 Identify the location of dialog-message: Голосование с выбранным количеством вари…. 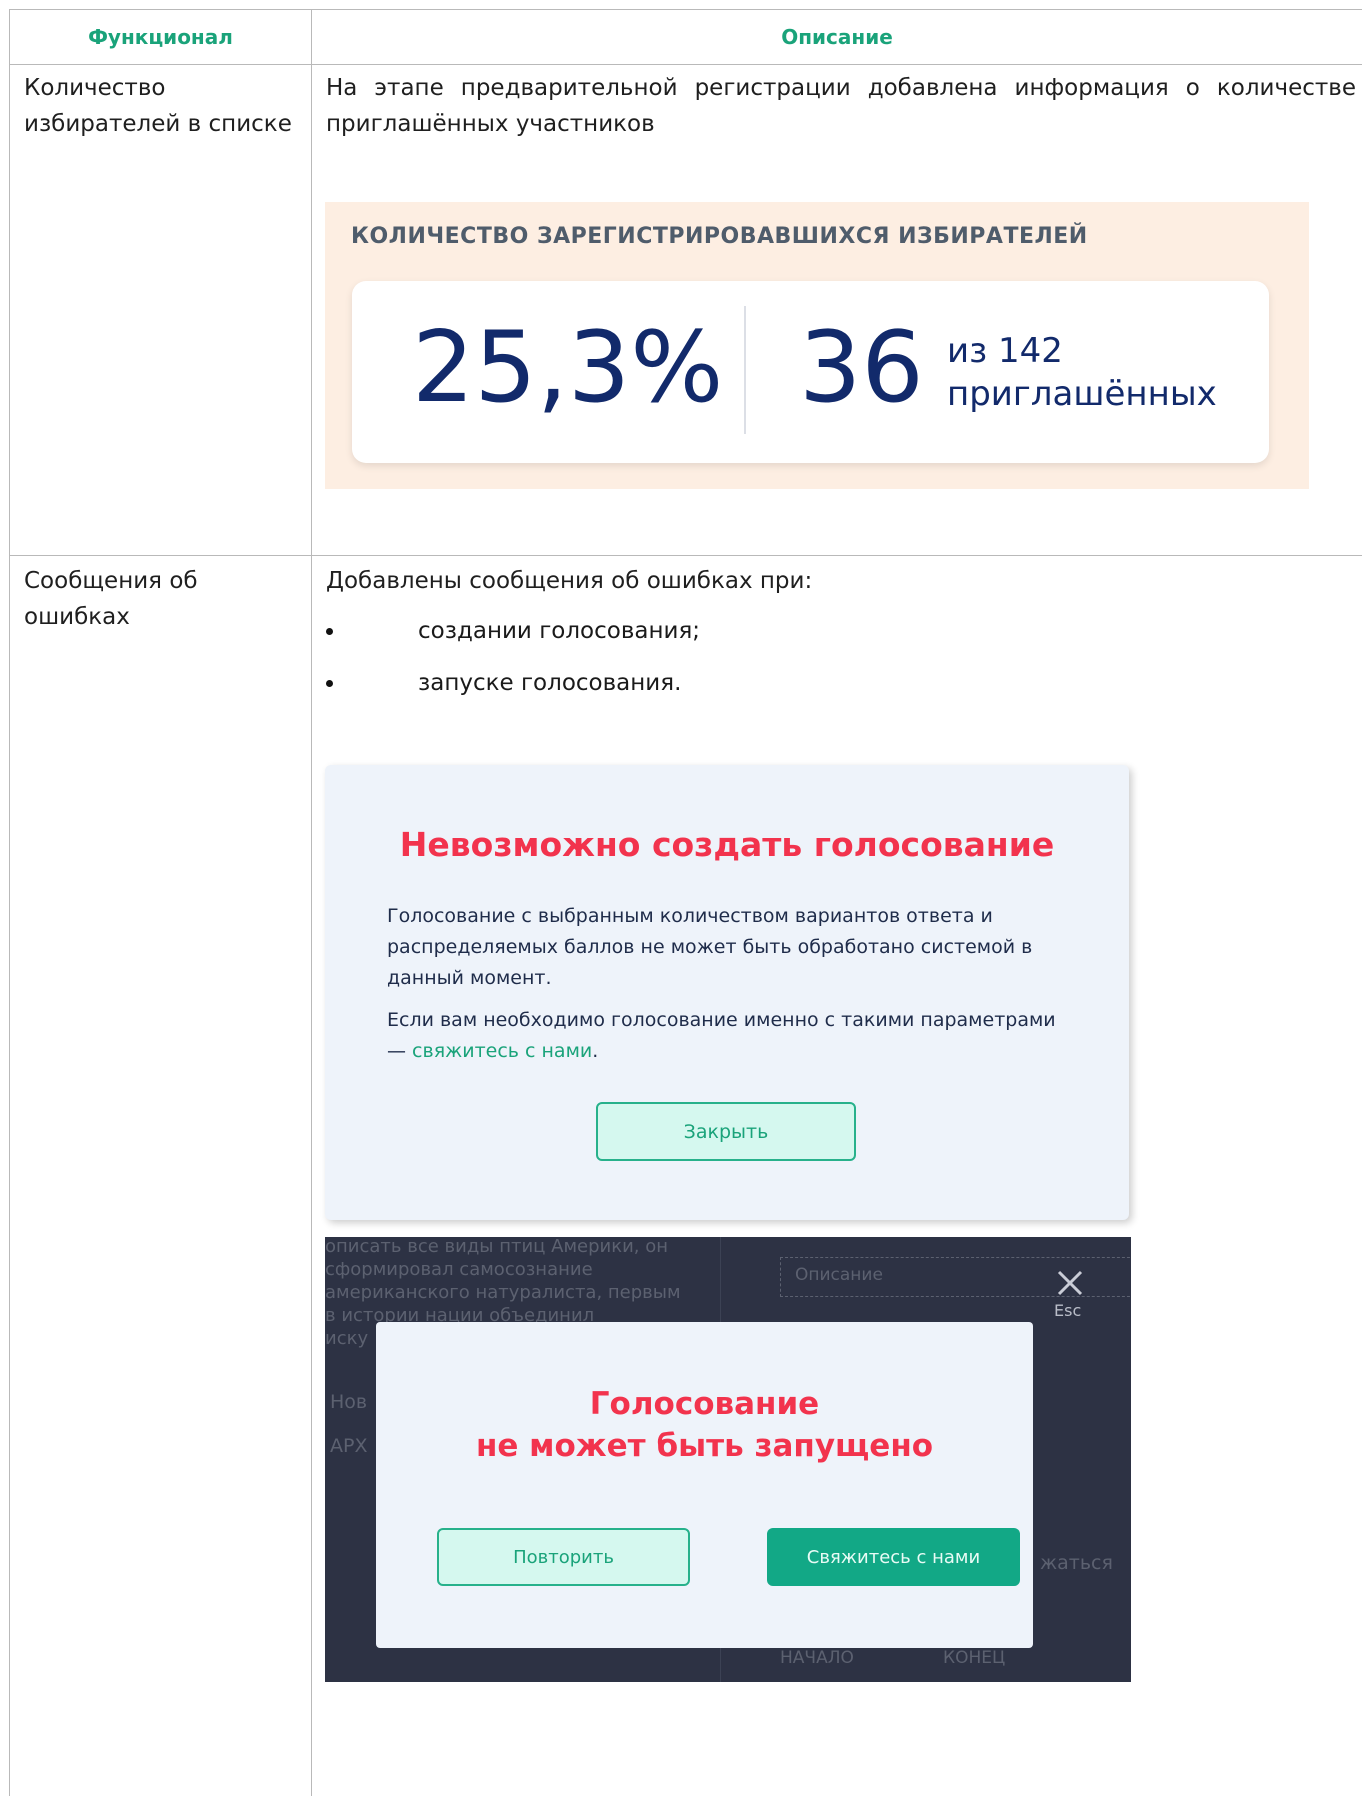
(710, 947).